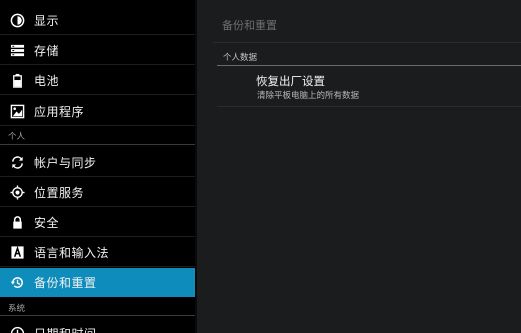 The width and height of the screenshot is (521, 333). What do you see at coordinates (17, 80) in the screenshot?
I see `battery-icon` at bounding box center [17, 80].